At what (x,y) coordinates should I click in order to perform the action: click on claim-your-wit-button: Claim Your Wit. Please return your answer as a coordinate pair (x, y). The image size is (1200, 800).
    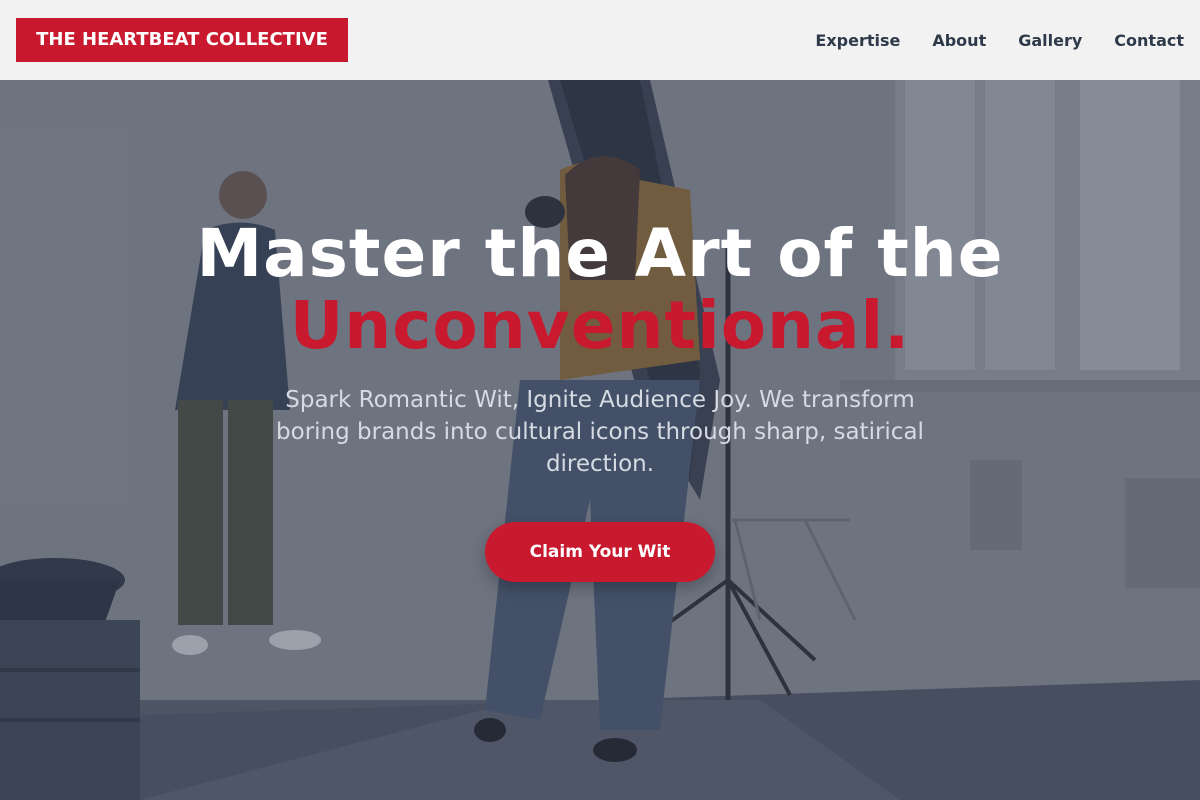
    Looking at the image, I should click on (600, 552).